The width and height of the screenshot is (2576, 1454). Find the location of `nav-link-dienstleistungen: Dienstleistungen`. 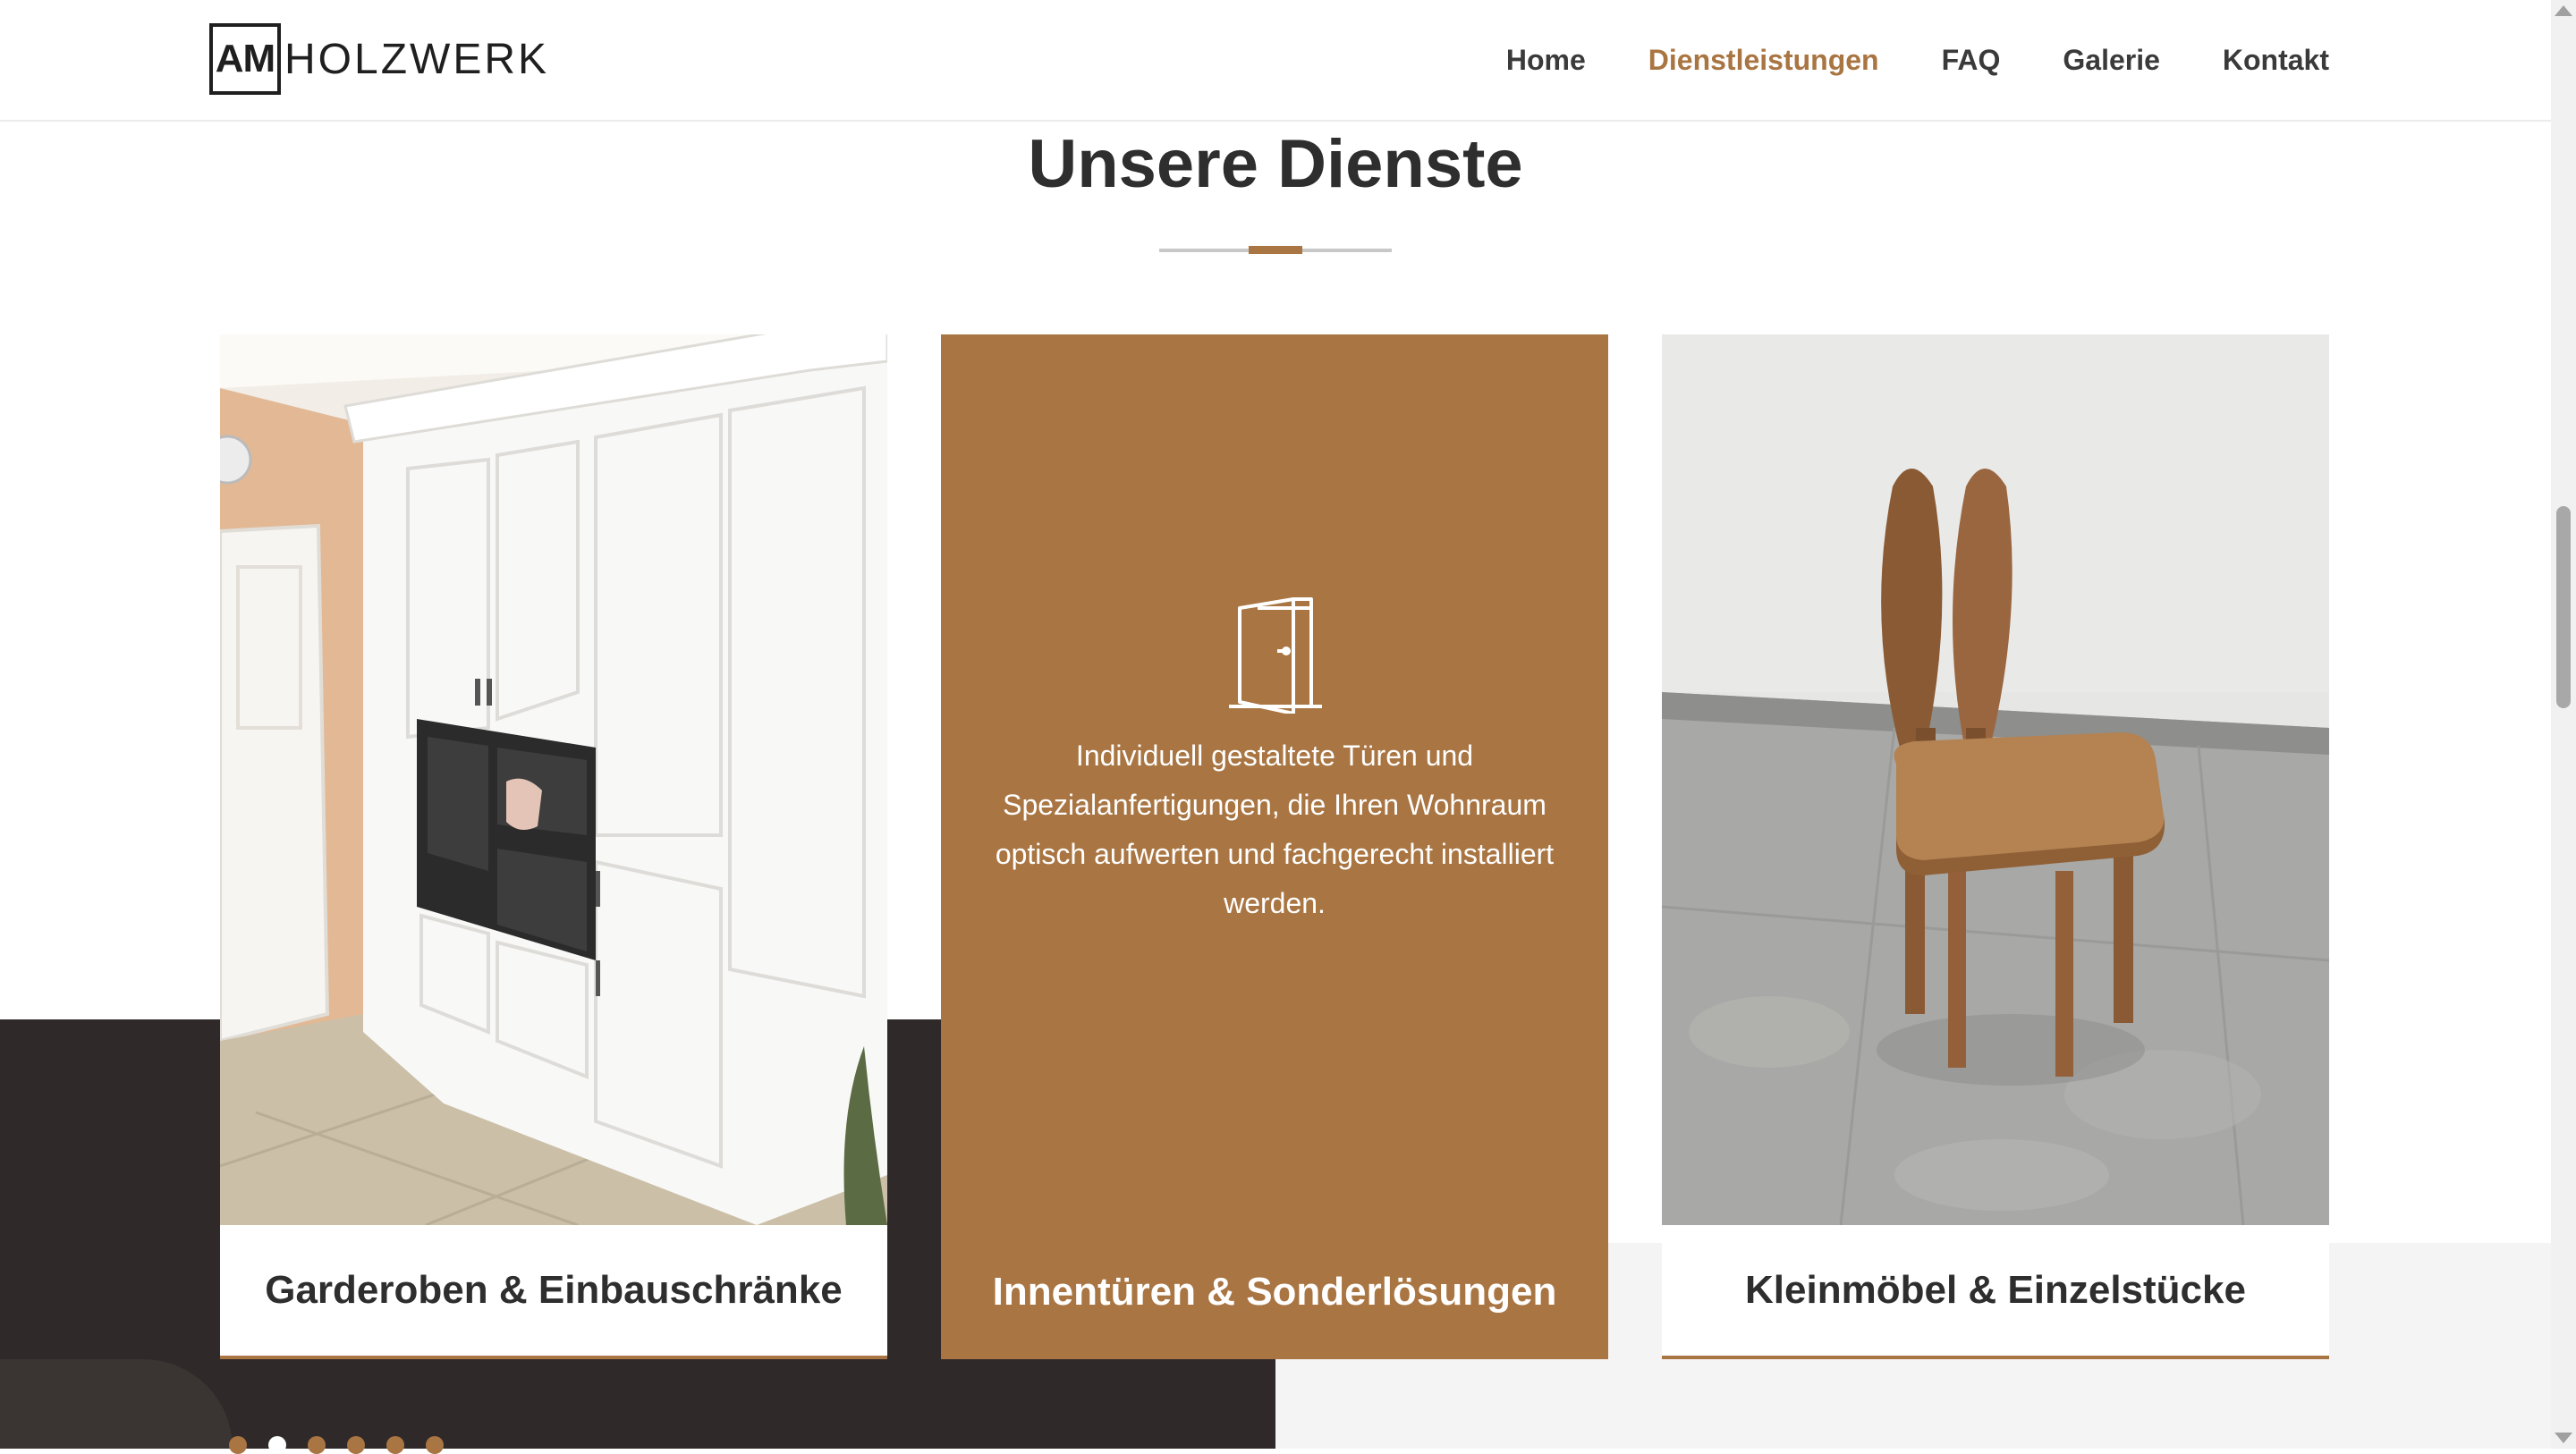

nav-link-dienstleistungen: Dienstleistungen is located at coordinates (1763, 60).